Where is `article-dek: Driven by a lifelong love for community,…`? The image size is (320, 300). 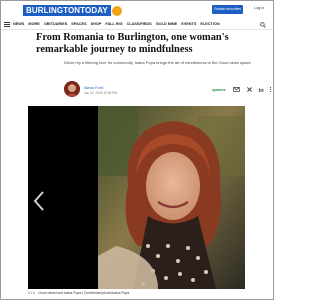
article-dek: Driven by a lifelong love for community,… is located at coordinates (157, 62).